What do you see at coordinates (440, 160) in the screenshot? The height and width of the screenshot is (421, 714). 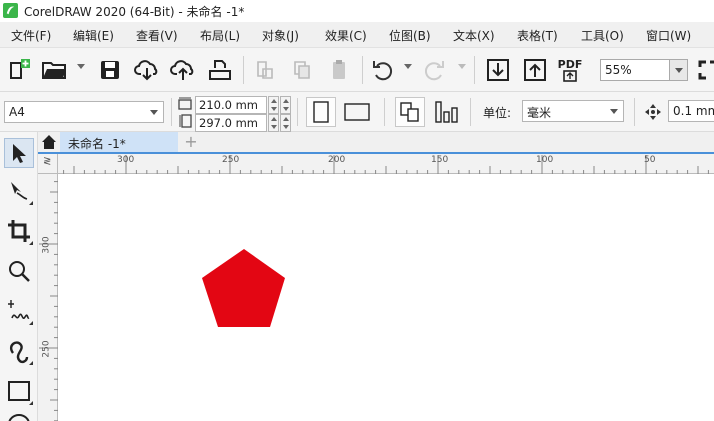 I see `ruler-label: 150` at bounding box center [440, 160].